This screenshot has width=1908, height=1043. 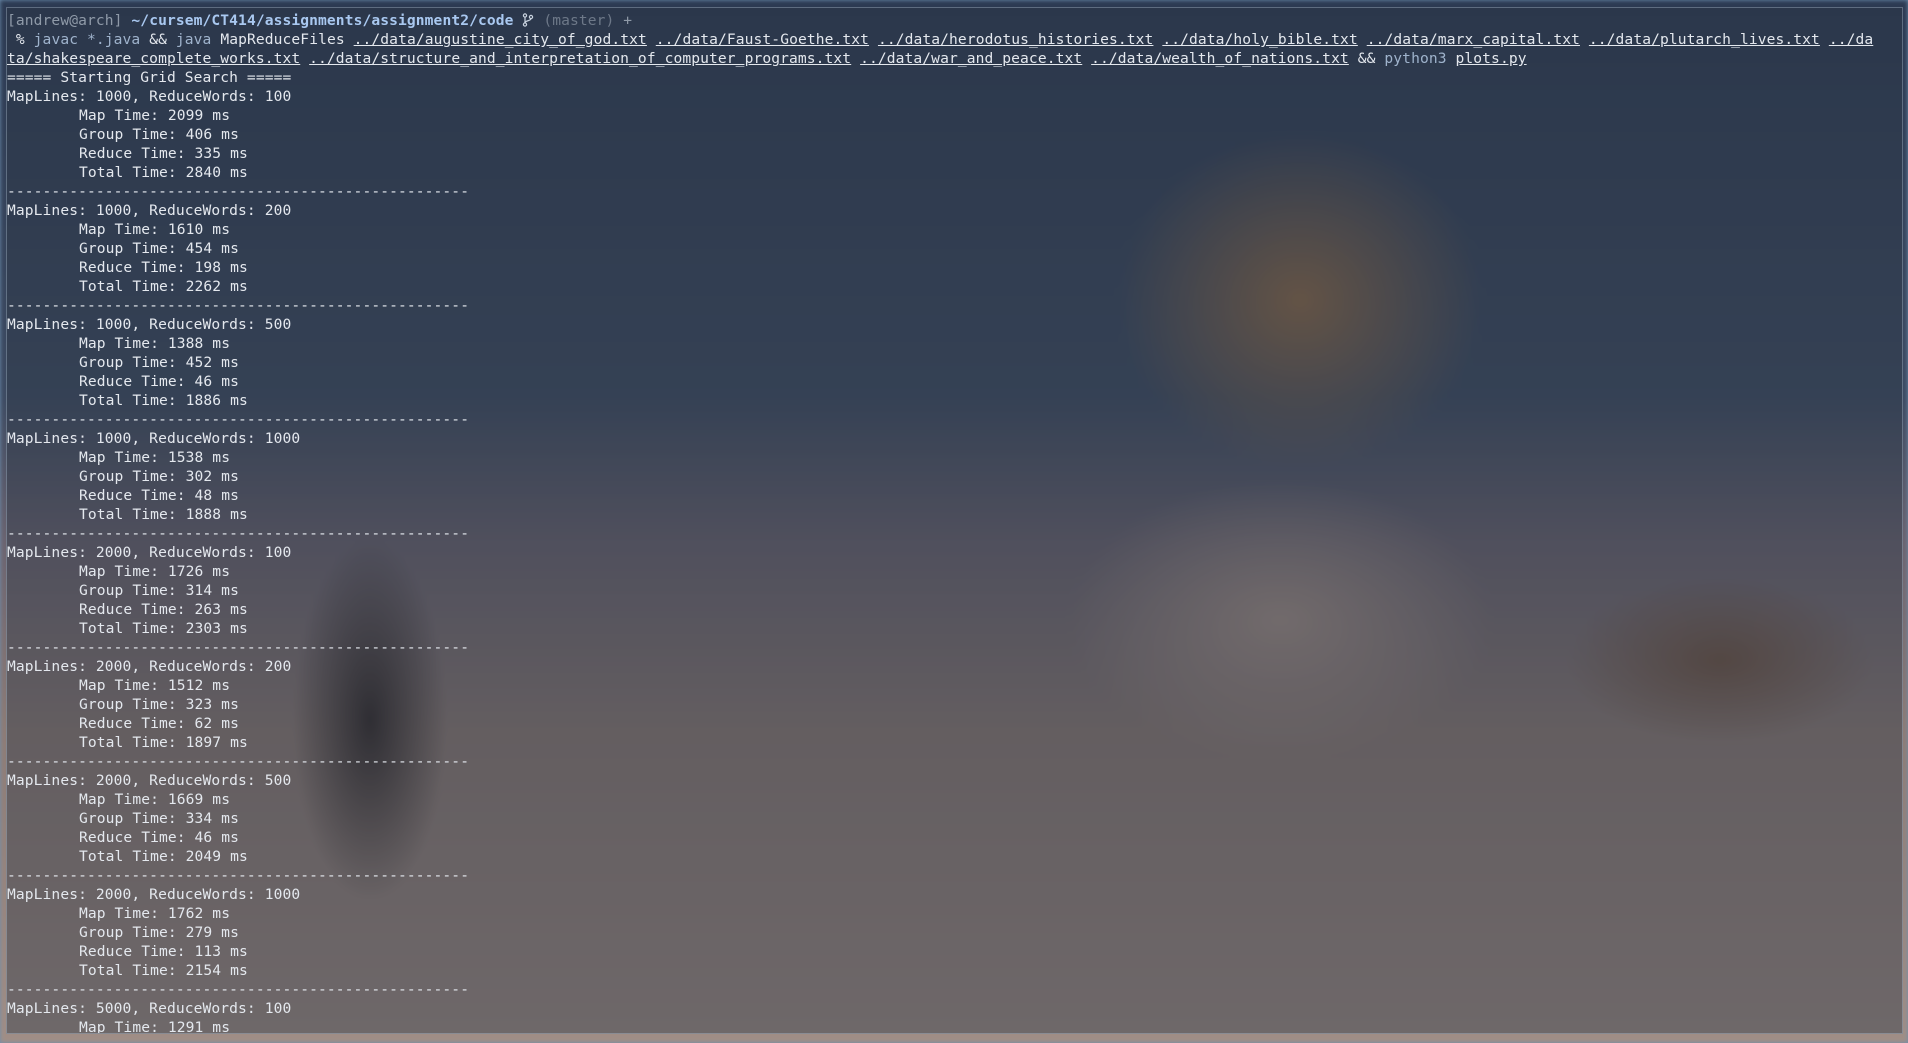 What do you see at coordinates (212, 362) in the screenshot?
I see `group-time-value: 452 ms` at bounding box center [212, 362].